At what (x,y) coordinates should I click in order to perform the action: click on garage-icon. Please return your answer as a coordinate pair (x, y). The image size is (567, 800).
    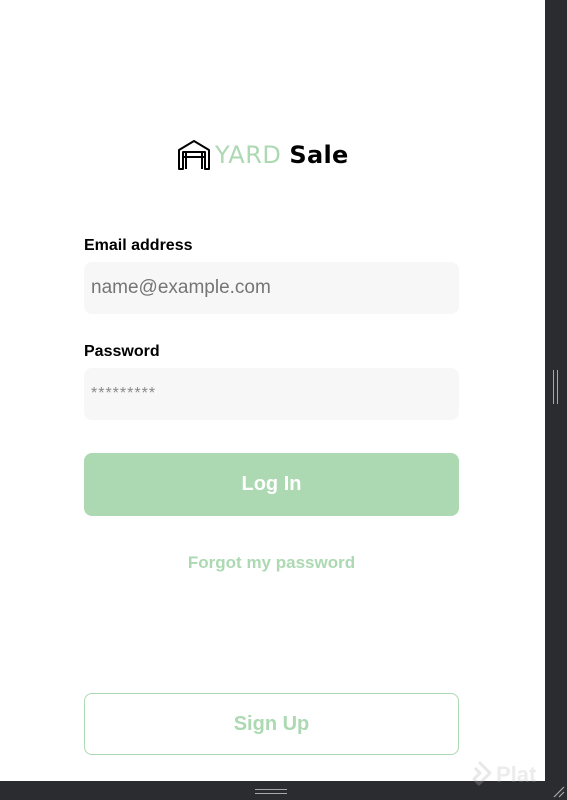
    Looking at the image, I should click on (194, 155).